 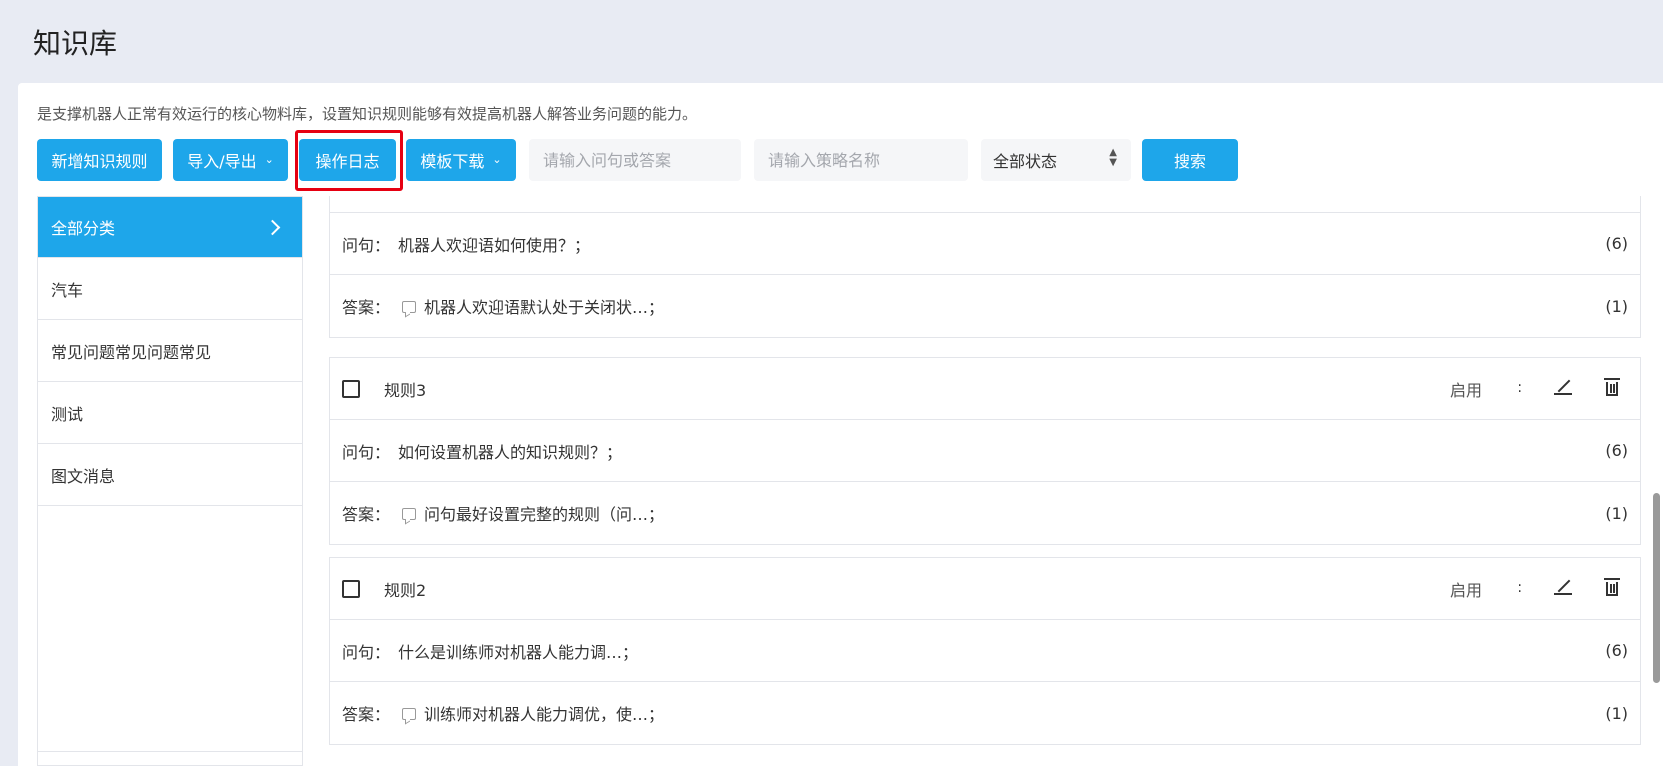 What do you see at coordinates (452, 161) in the screenshot?
I see `template-download-label: 模板下载` at bounding box center [452, 161].